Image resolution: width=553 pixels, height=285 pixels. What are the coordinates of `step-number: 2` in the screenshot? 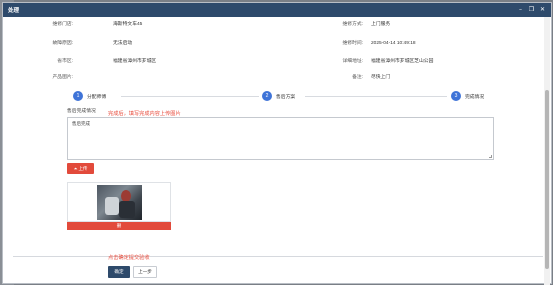 It's located at (267, 96).